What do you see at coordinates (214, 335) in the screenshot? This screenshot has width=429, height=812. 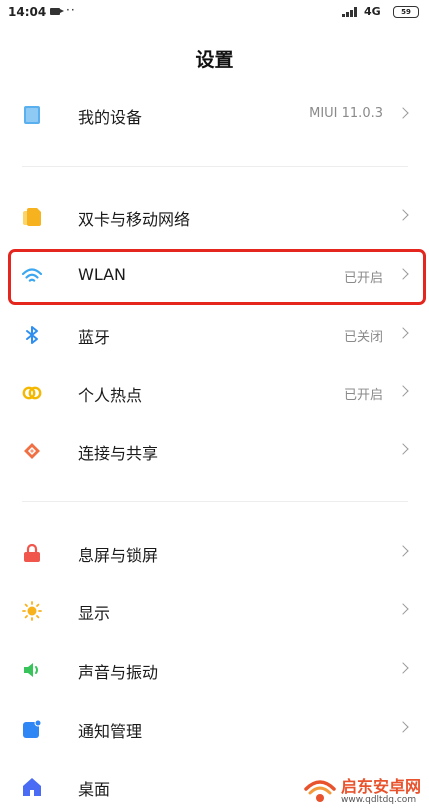 I see `settings-item-bluetooth: 蓝牙 已关闭` at bounding box center [214, 335].